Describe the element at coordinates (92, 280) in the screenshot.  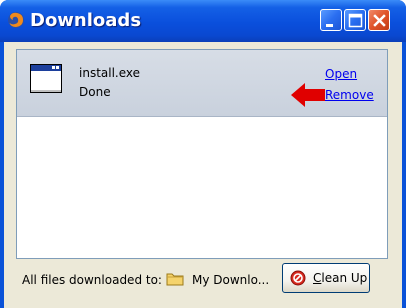
I see `download-location-label: All files downloaded to:` at that location.